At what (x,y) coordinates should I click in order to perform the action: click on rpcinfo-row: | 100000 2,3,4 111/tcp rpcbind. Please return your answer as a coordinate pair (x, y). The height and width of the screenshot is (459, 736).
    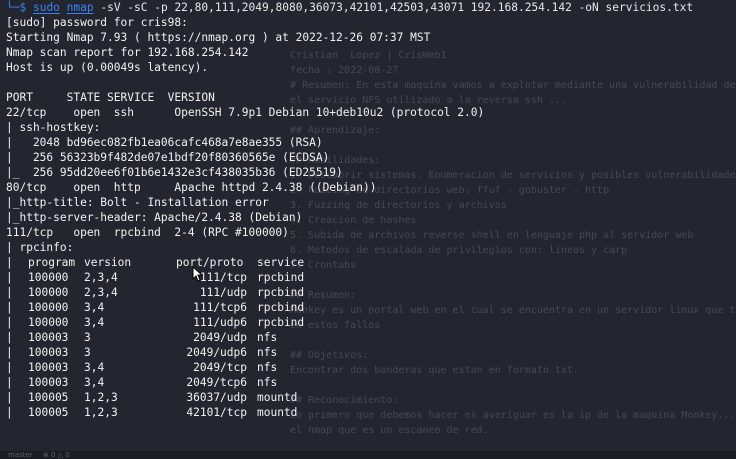
    Looking at the image, I should click on (371, 277).